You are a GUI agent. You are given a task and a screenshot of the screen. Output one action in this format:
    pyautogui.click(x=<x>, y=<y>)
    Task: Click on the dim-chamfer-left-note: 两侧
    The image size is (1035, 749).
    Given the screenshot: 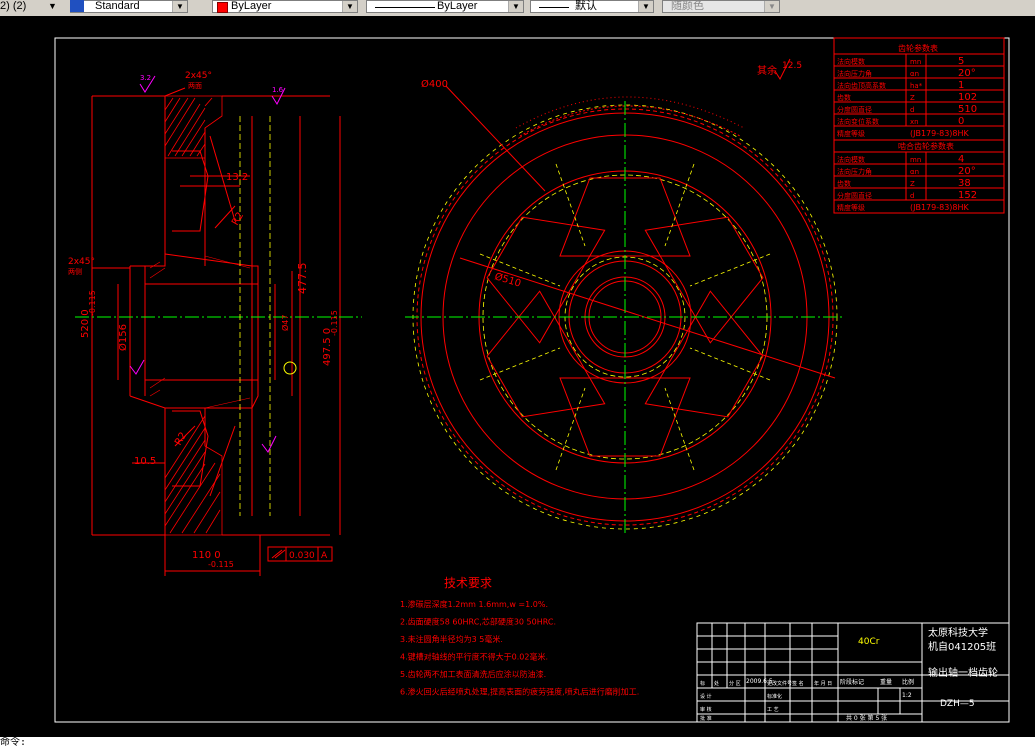 What is the action you would take?
    pyautogui.click(x=75, y=271)
    